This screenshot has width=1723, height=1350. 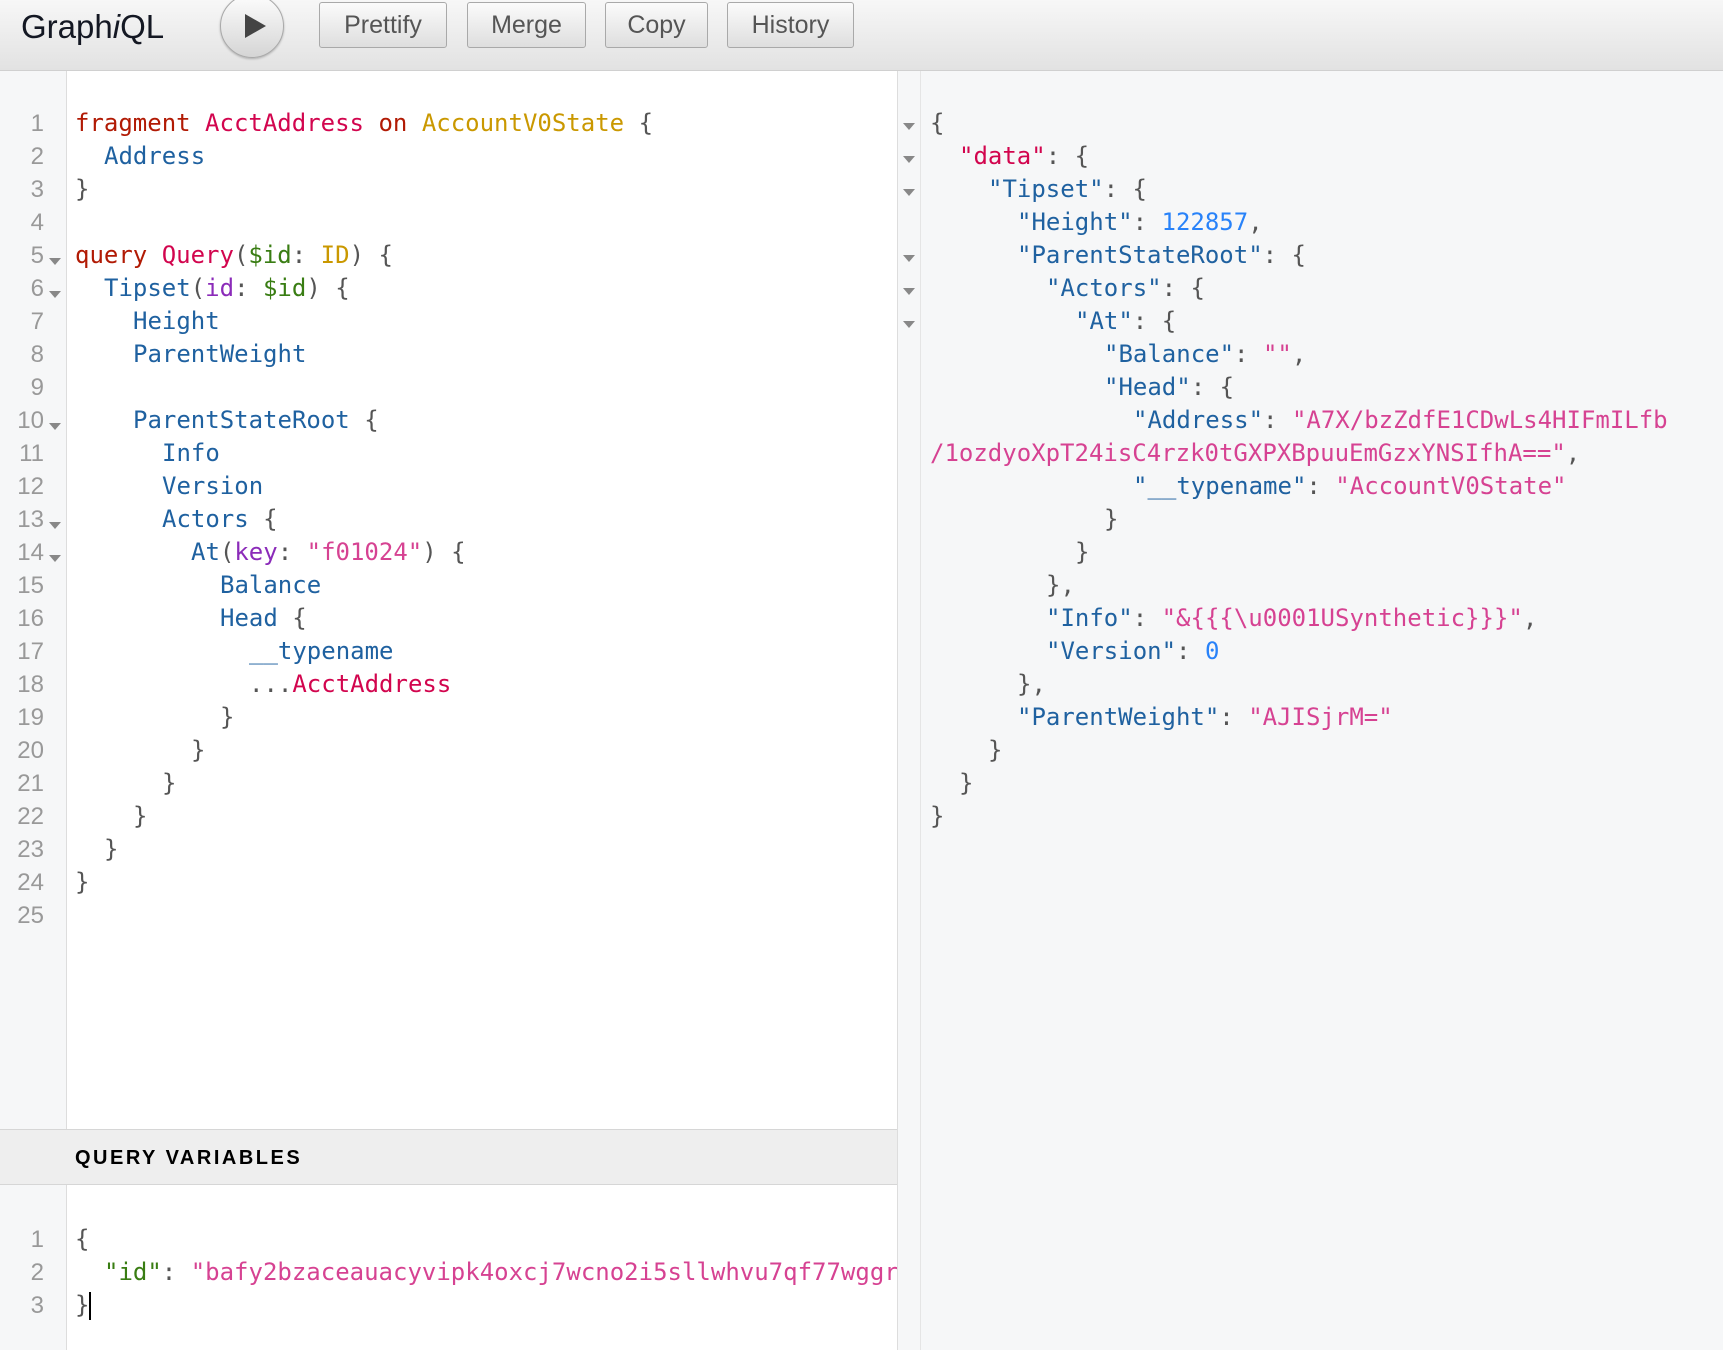 What do you see at coordinates (30, 651) in the screenshot?
I see `line-number: 17` at bounding box center [30, 651].